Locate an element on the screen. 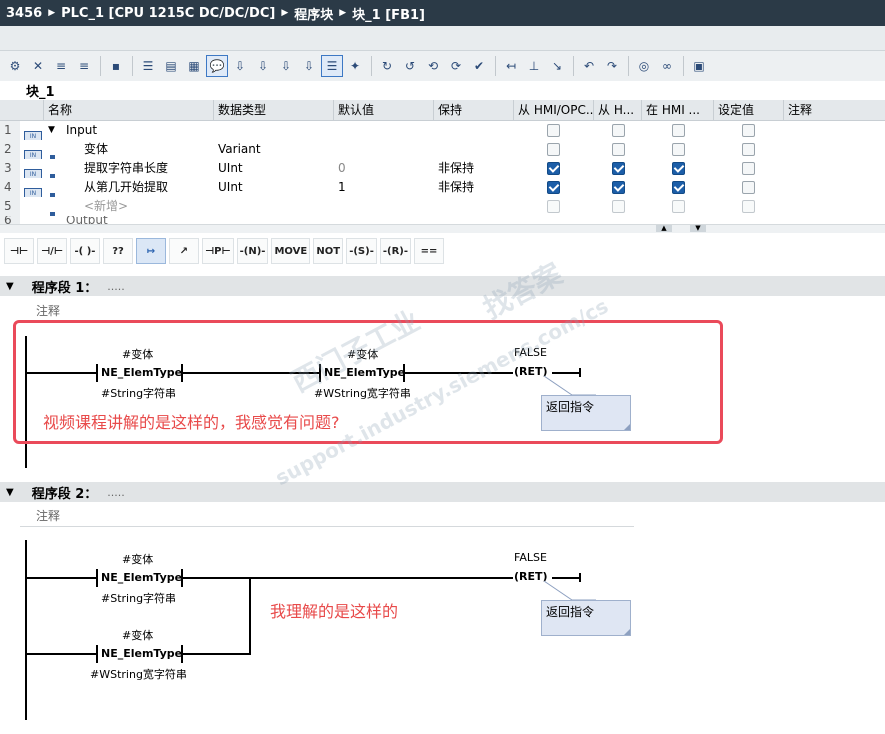  compare-right-icon: ↷ is located at coordinates (612, 66).